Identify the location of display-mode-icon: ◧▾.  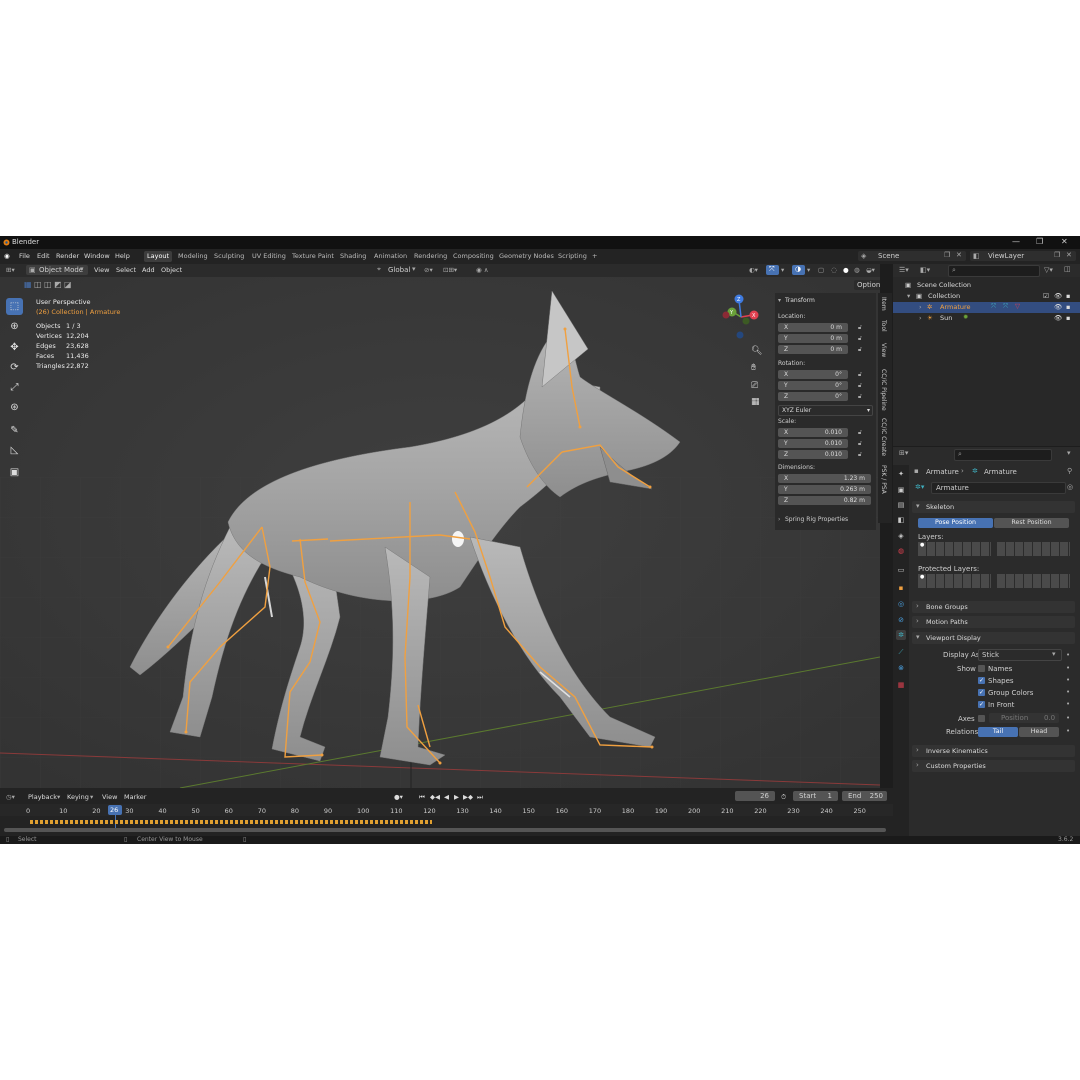
(925, 270).